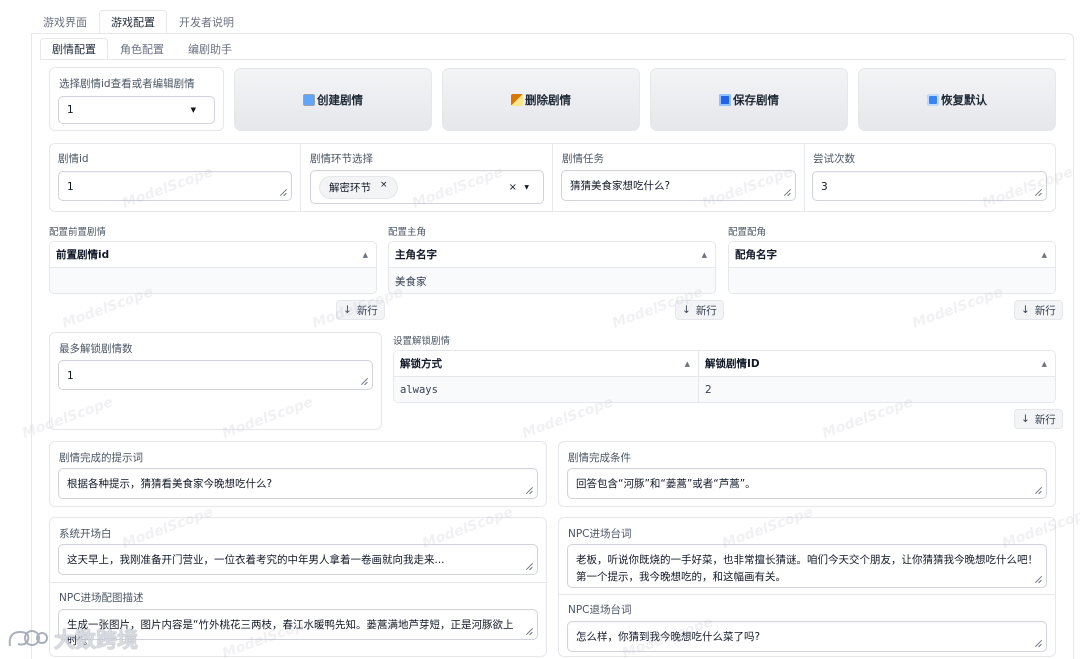  What do you see at coordinates (142, 49) in the screenshot?
I see `tab-role-config: 角色配置` at bounding box center [142, 49].